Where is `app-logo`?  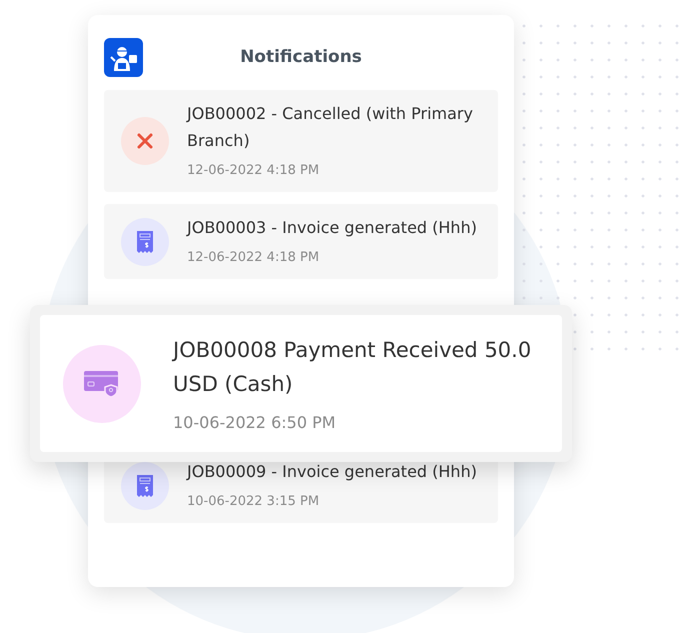
app-logo is located at coordinates (123, 57).